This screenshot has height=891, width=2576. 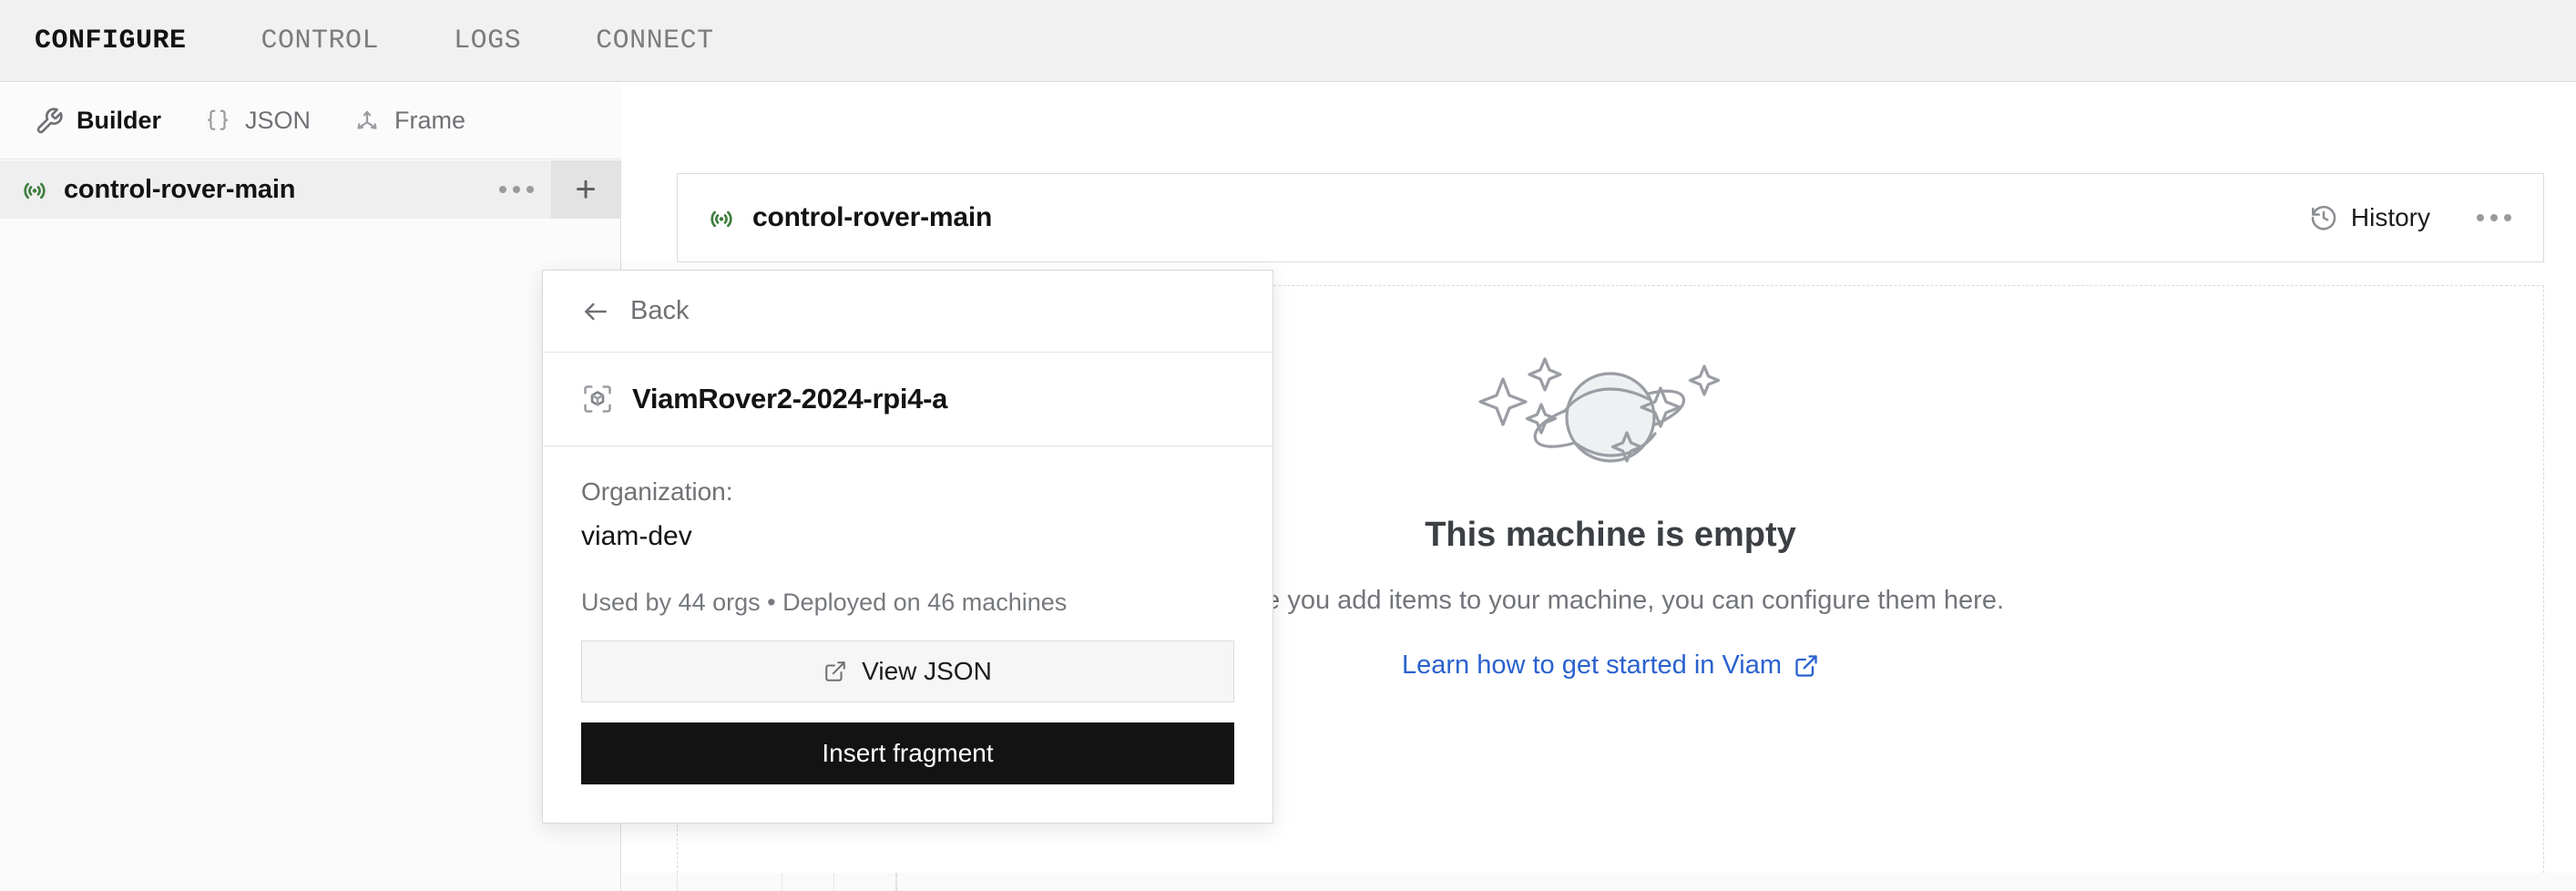 I want to click on get-started-link: Learn how to get started in Viam, so click(x=1610, y=665).